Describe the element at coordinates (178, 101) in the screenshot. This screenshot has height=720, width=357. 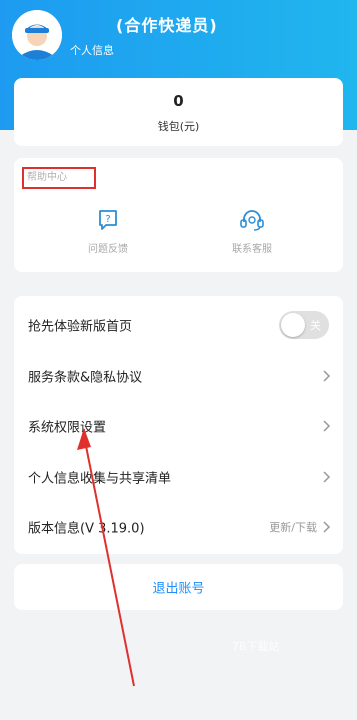
I see `wallet-amount: 0` at that location.